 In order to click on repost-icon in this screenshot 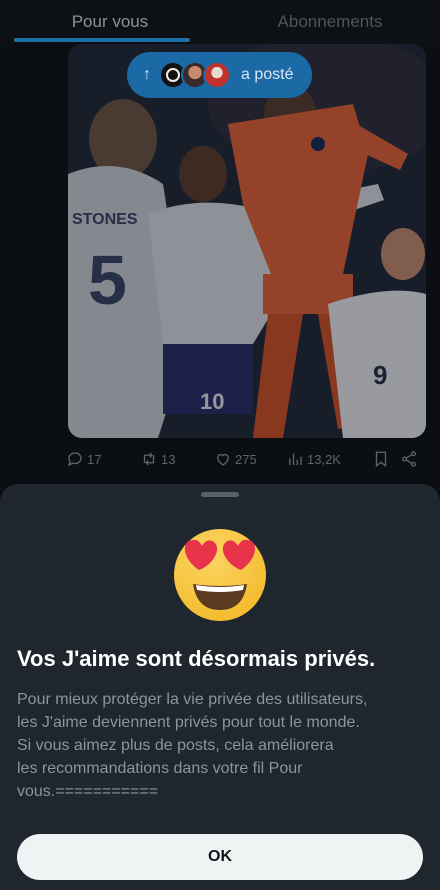, I will do `click(149, 459)`.